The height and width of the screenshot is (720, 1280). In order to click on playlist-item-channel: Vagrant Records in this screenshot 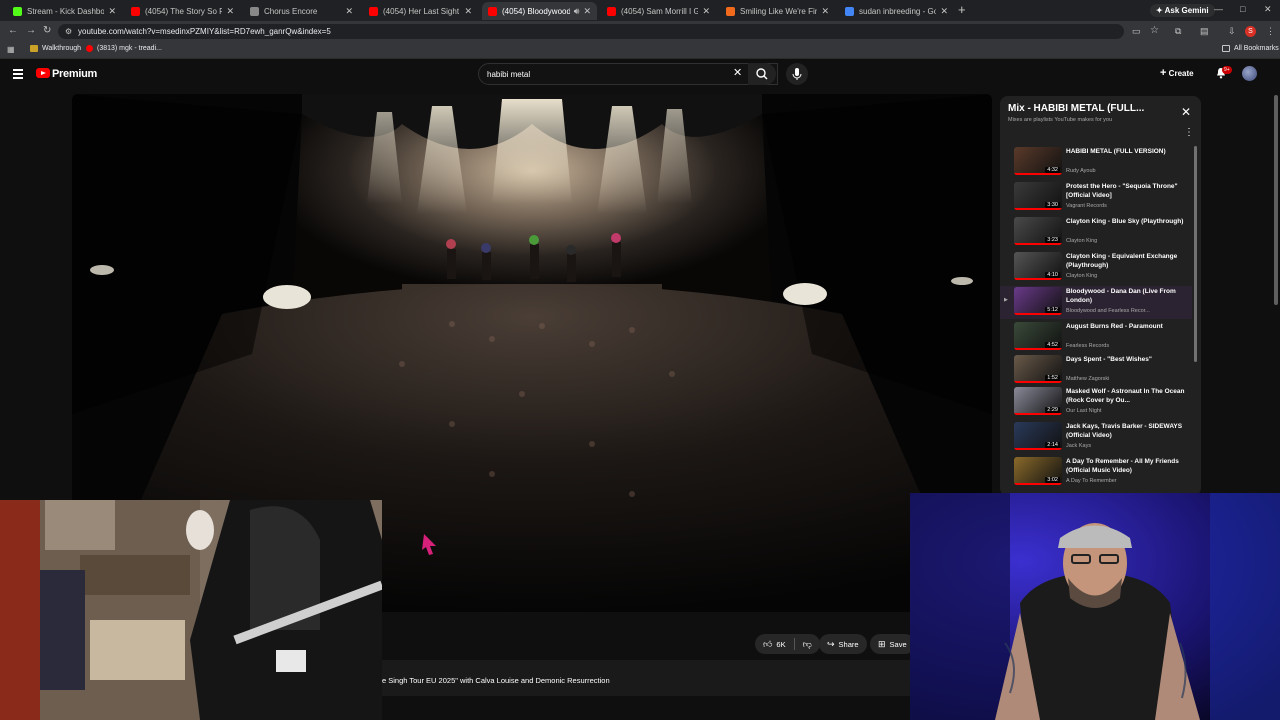, I will do `click(1086, 206)`.